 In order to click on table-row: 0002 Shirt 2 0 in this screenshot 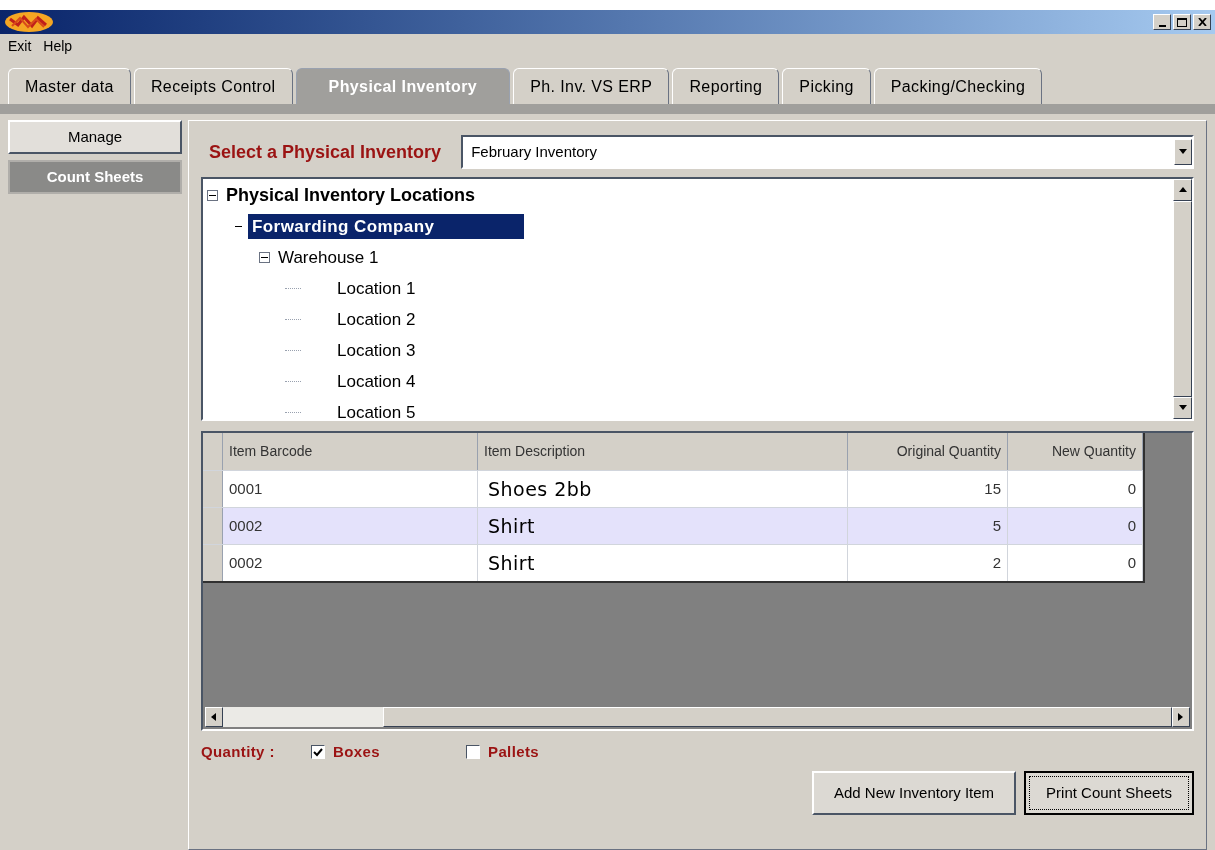, I will do `click(673, 562)`.